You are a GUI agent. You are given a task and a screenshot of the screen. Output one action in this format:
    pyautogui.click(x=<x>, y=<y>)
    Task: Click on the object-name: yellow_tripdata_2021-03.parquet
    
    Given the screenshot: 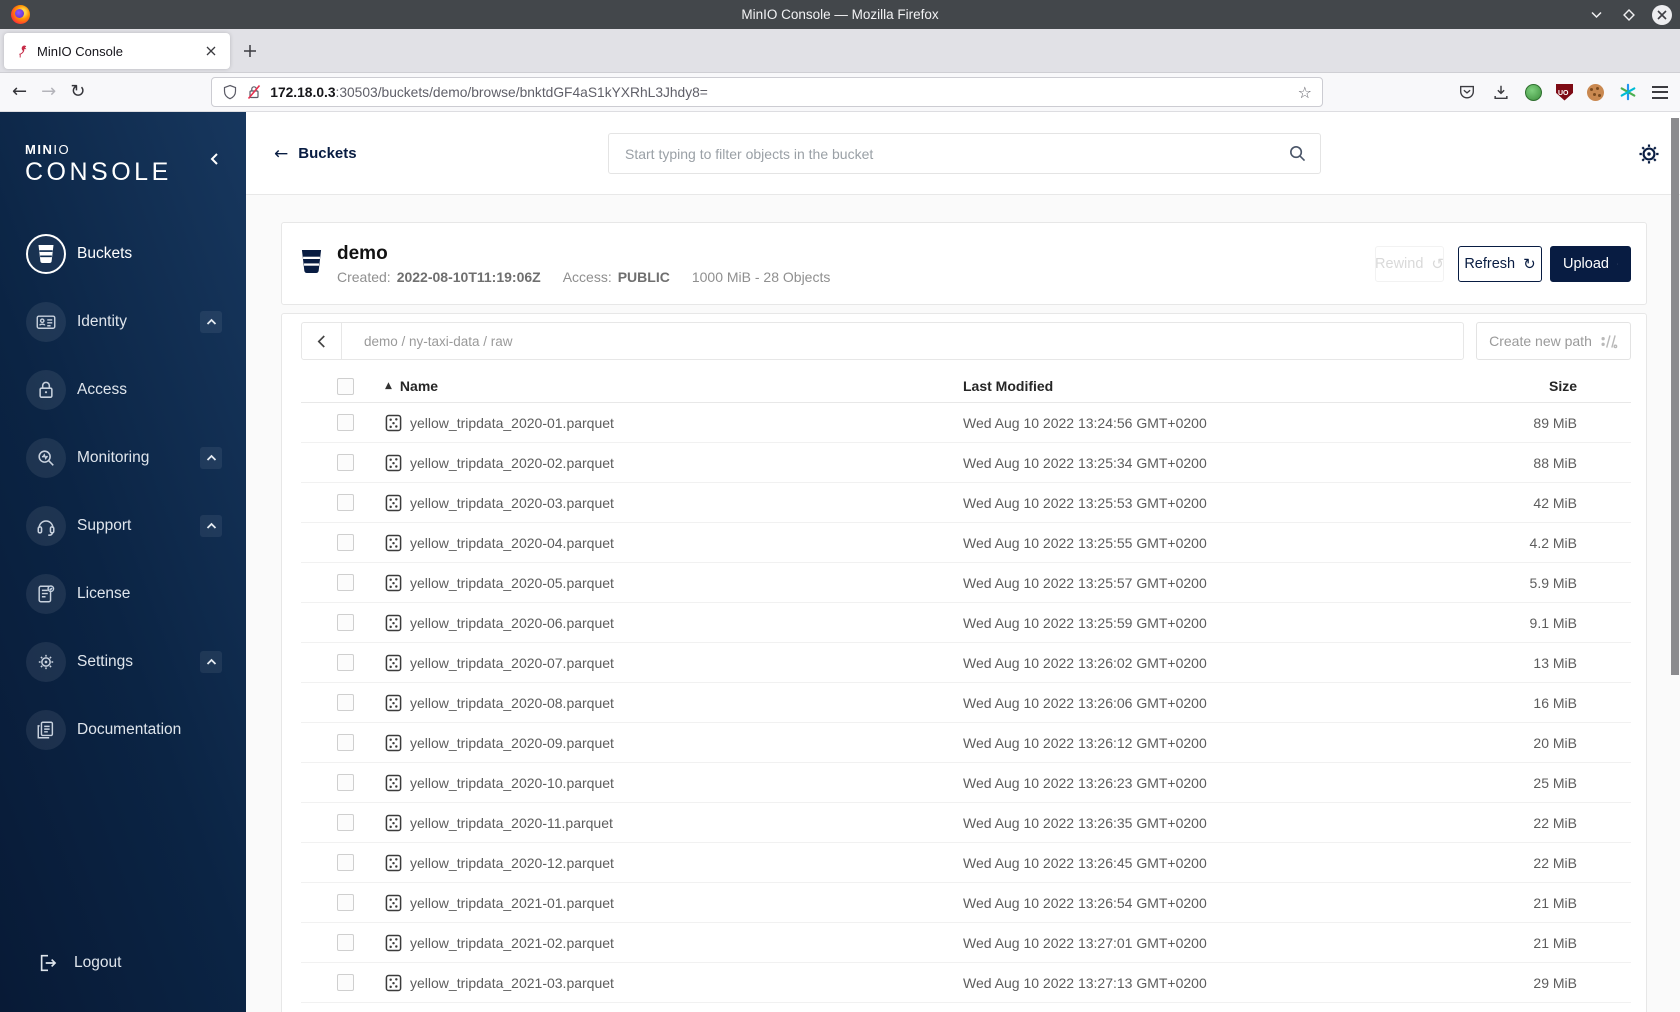 What is the action you would take?
    pyautogui.click(x=512, y=983)
    